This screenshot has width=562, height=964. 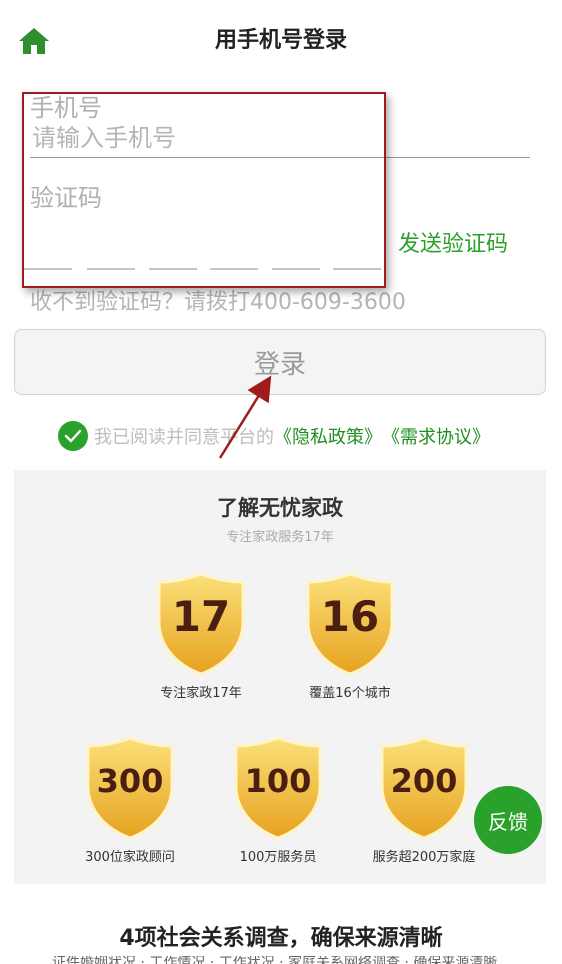 I want to click on badge-caption: 专注家政17年, so click(x=201, y=693).